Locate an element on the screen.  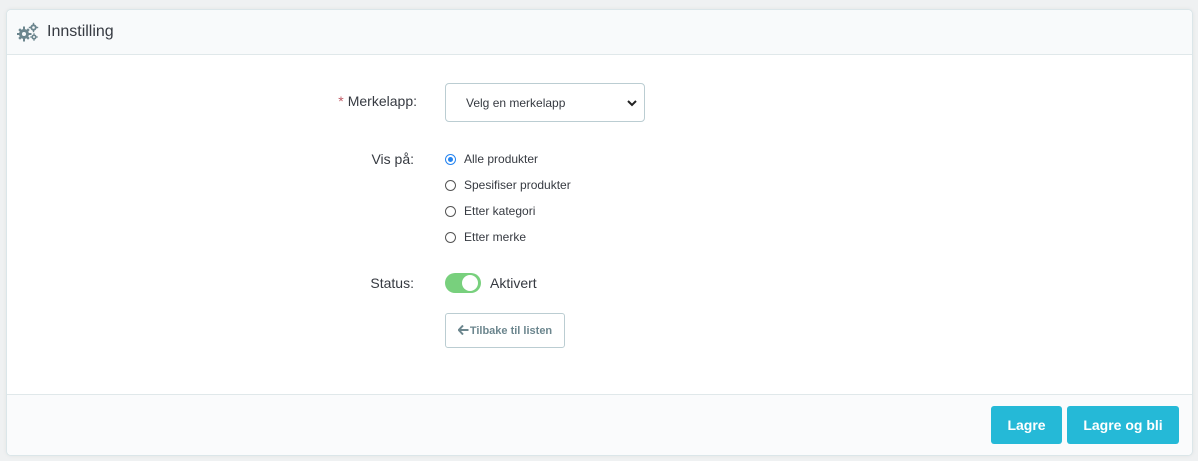
panel-heading: Innstilling is located at coordinates (599, 32).